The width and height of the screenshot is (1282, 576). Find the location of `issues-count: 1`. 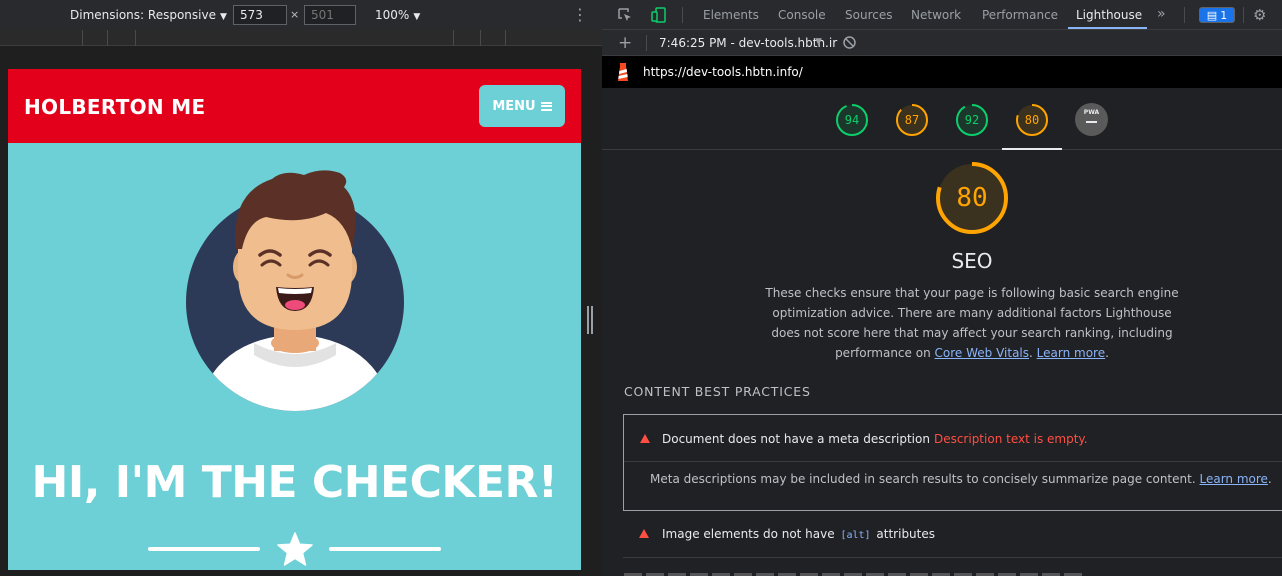

issues-count: 1 is located at coordinates (1224, 15).